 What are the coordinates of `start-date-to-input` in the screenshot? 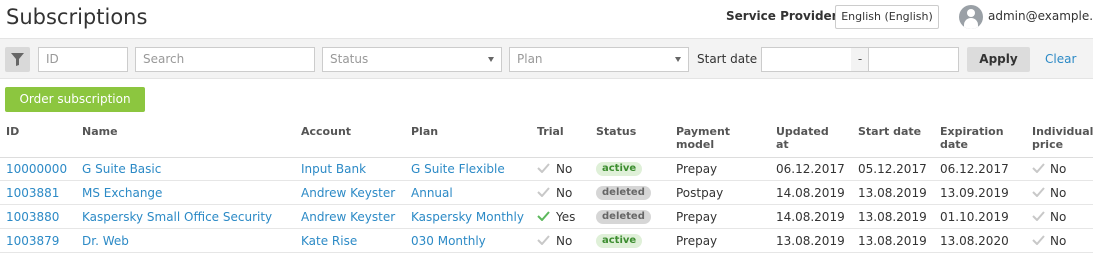 It's located at (913, 59).